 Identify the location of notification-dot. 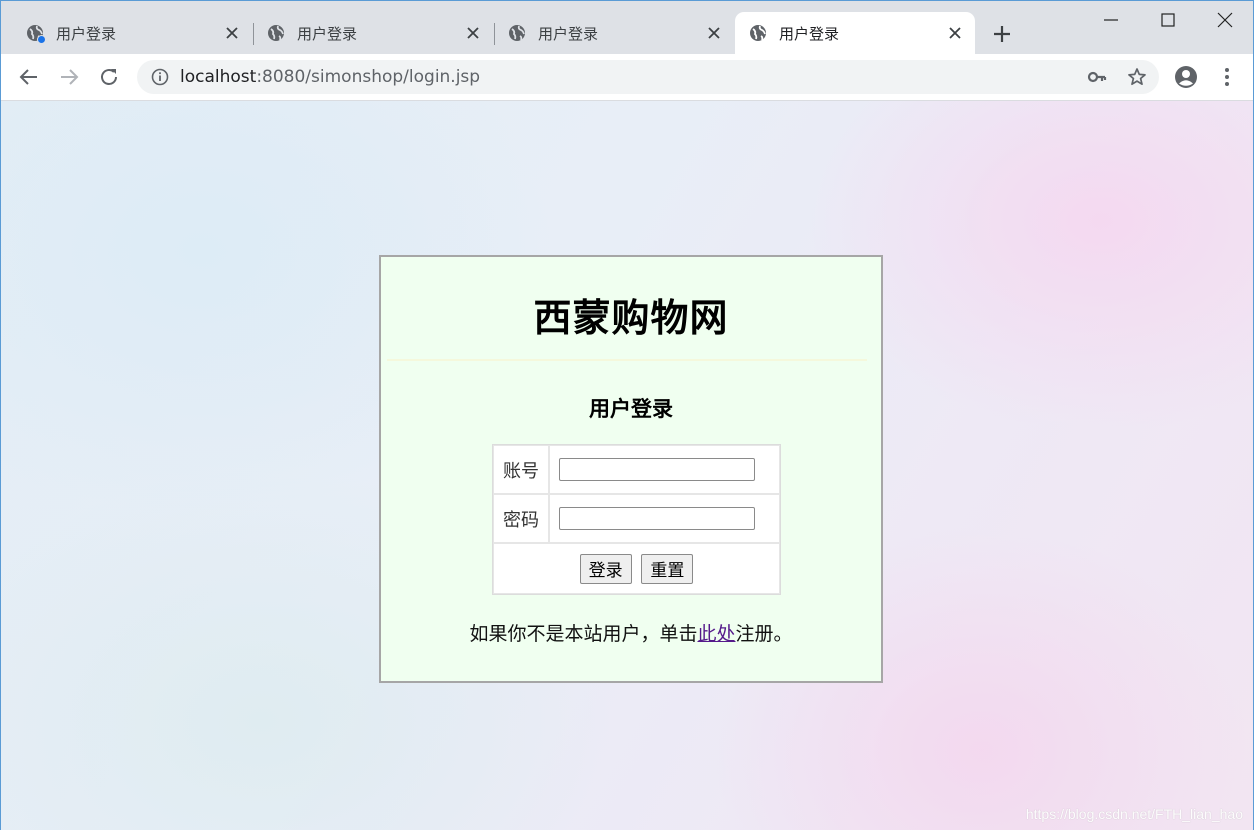
(41, 39).